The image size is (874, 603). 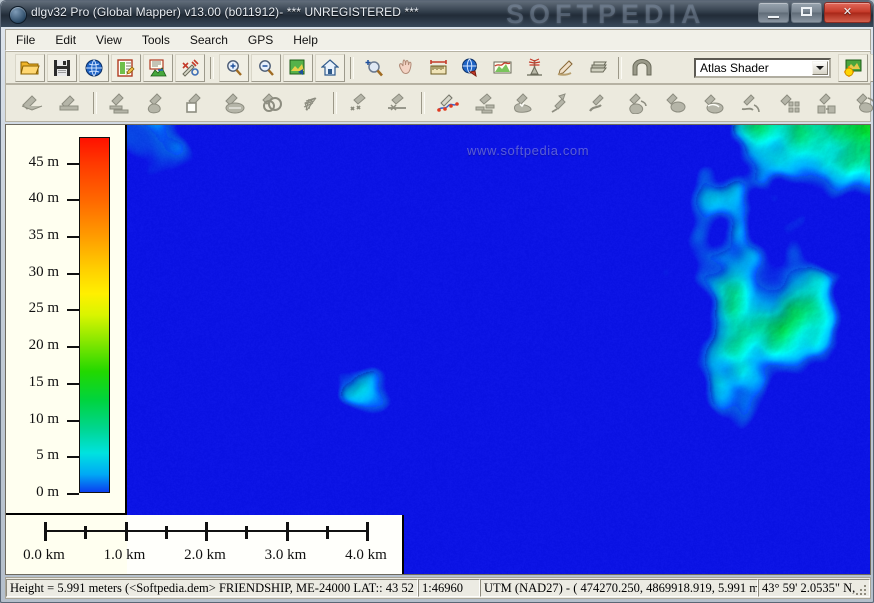 What do you see at coordinates (562, 103) in the screenshot?
I see `line-from-area-icon` at bounding box center [562, 103].